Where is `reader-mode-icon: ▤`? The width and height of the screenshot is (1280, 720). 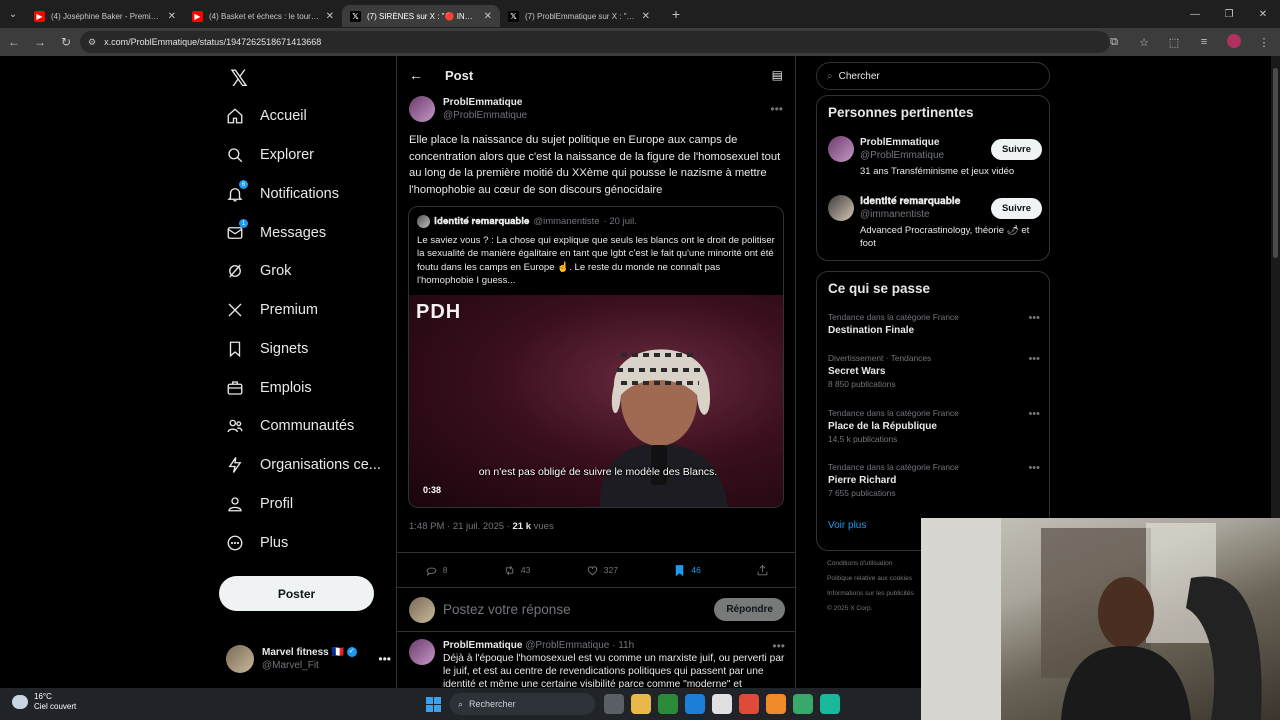
reader-mode-icon: ▤ is located at coordinates (777, 75).